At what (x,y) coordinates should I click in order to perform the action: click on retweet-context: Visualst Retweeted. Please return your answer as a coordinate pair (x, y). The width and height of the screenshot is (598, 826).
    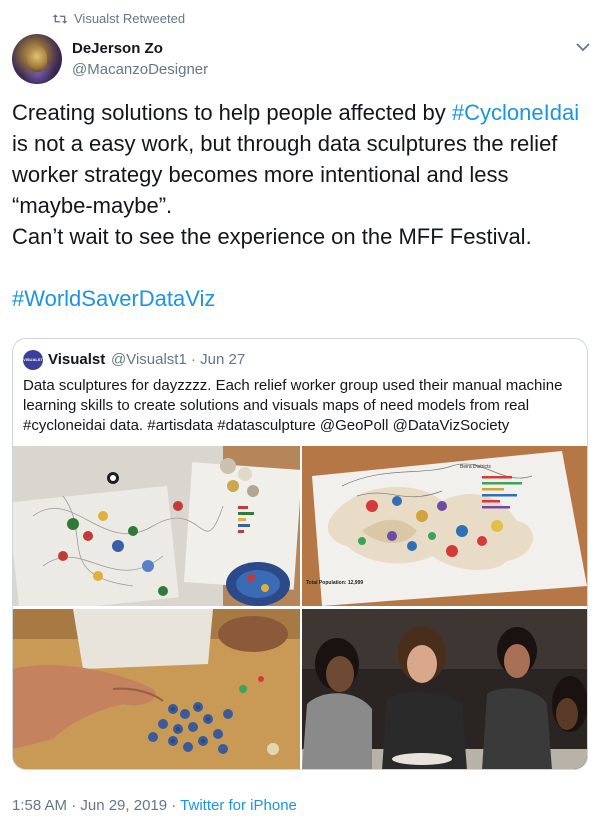
    Looking at the image, I should click on (118, 18).